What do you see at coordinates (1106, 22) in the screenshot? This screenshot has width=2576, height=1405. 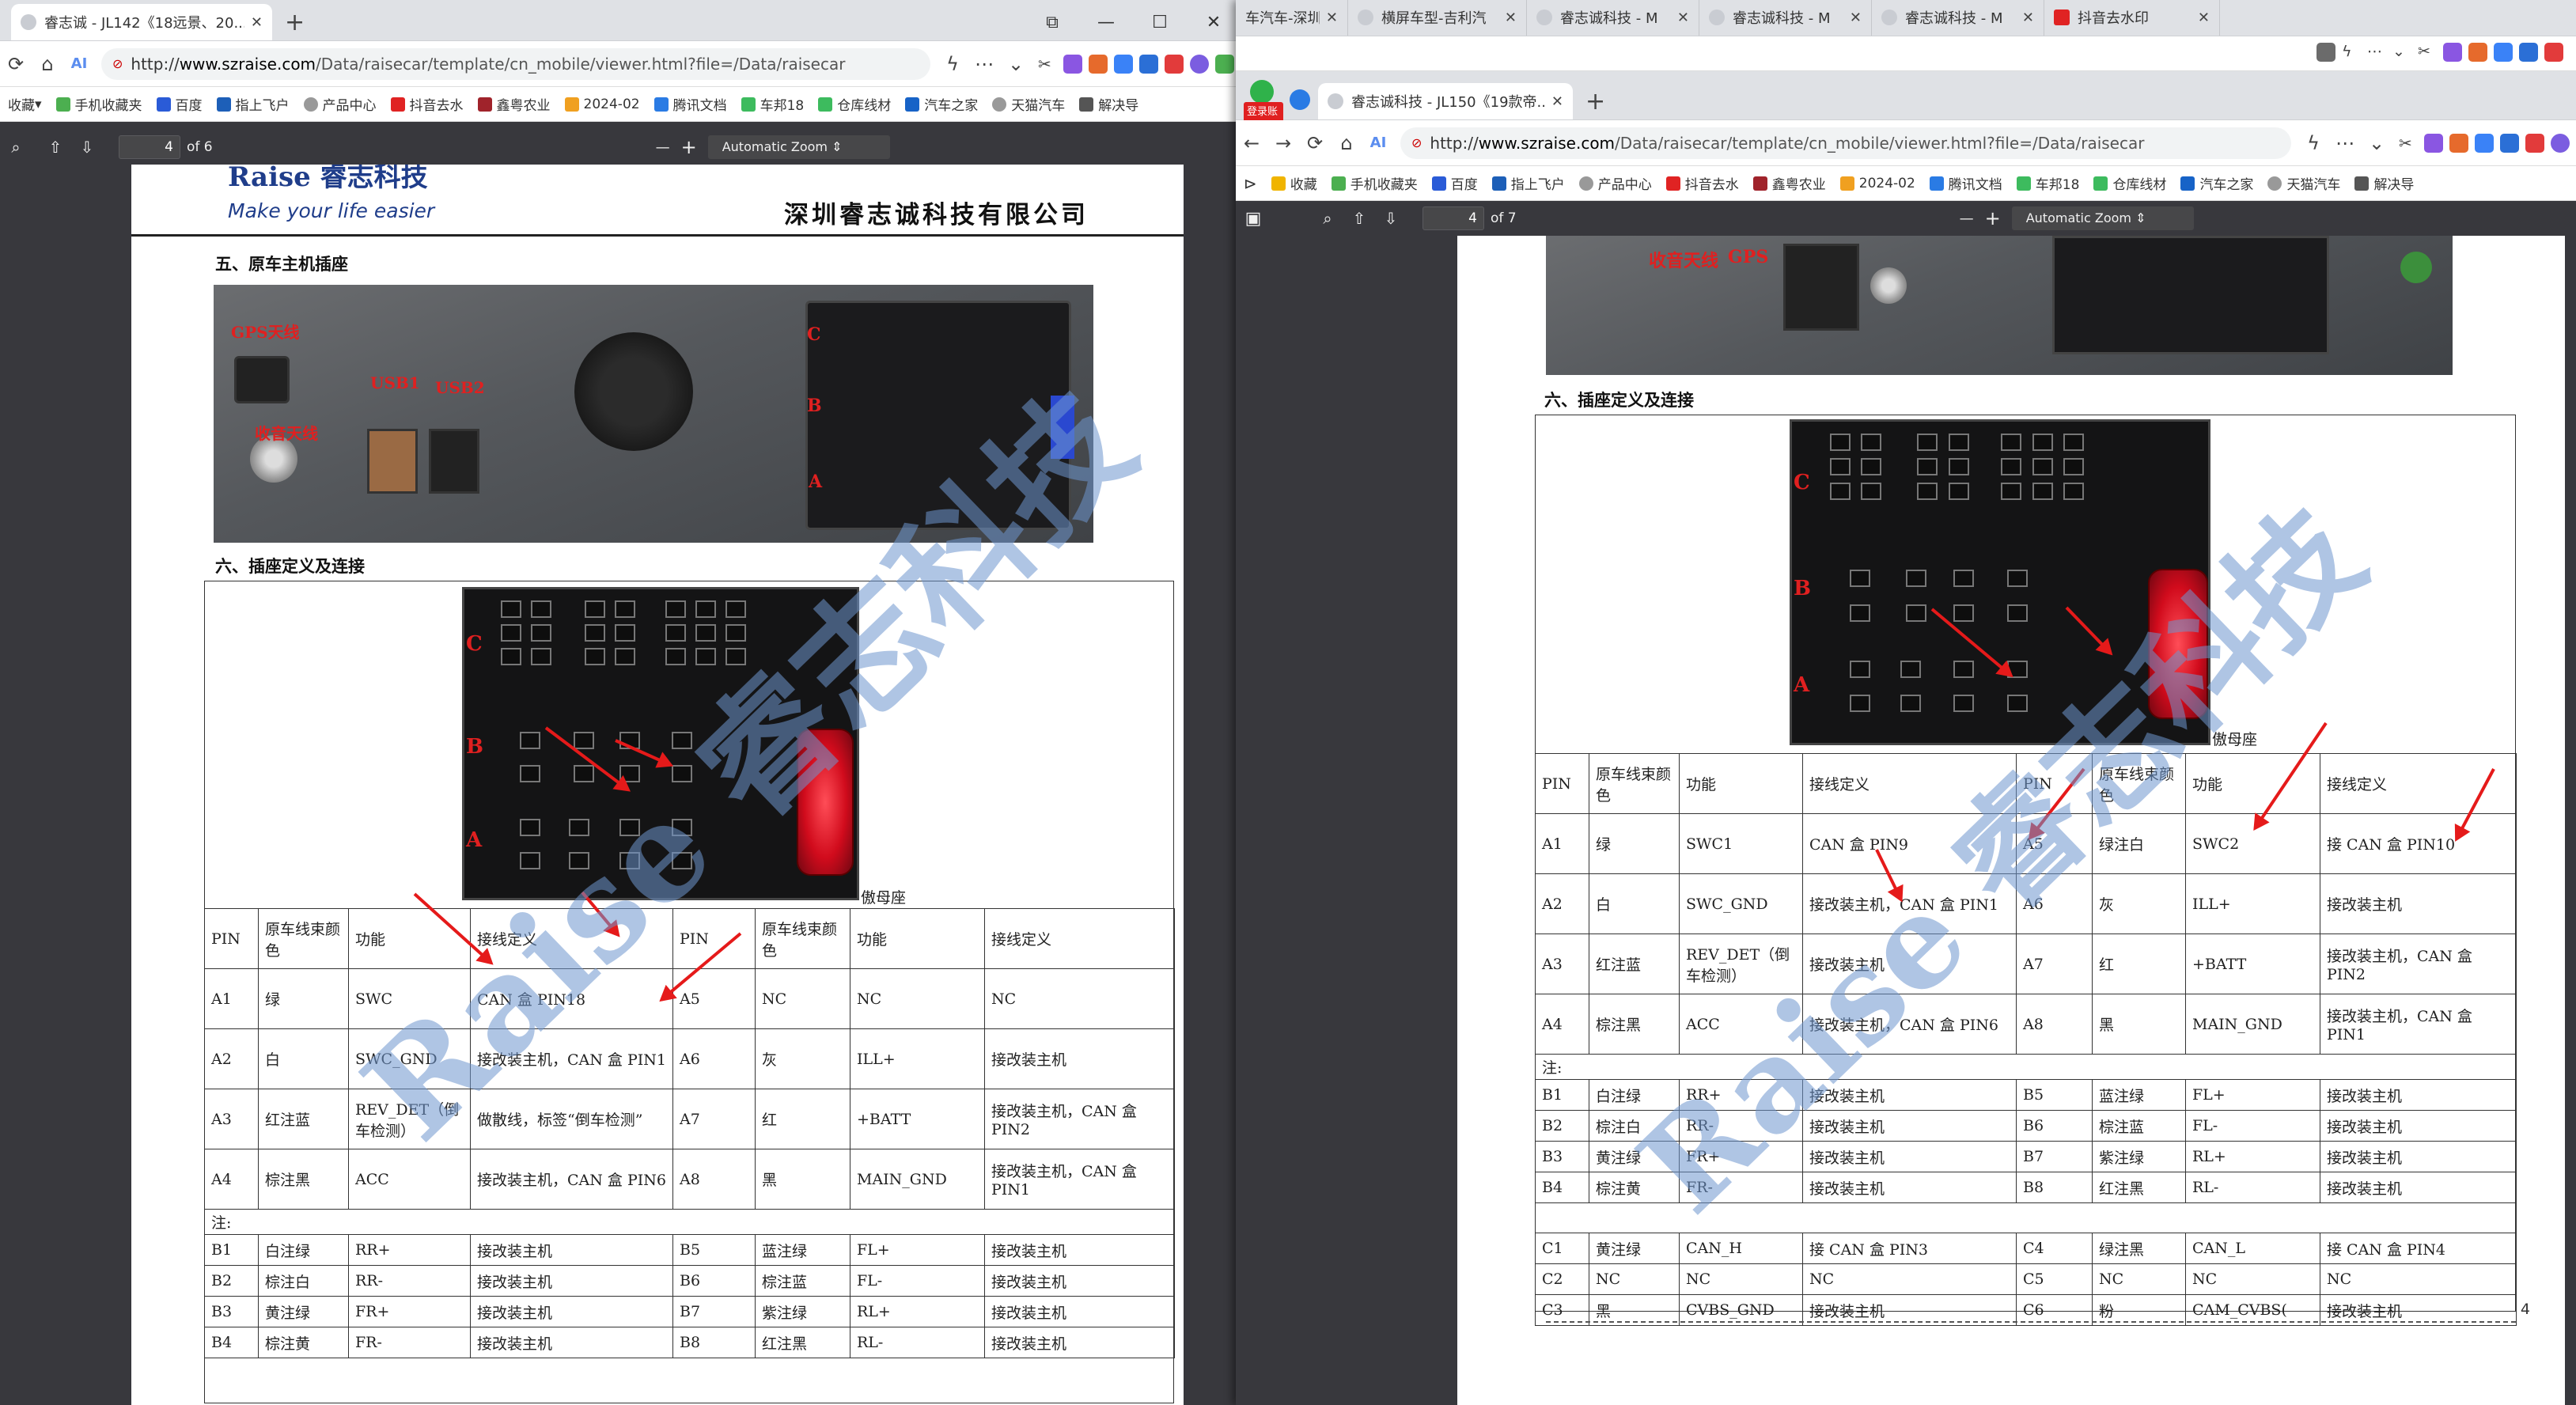 I see `minimize-button: —` at bounding box center [1106, 22].